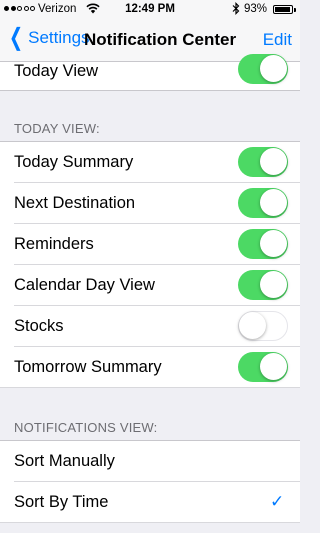 The height and width of the screenshot is (533, 320). What do you see at coordinates (283, 9) in the screenshot?
I see `battery-icon` at bounding box center [283, 9].